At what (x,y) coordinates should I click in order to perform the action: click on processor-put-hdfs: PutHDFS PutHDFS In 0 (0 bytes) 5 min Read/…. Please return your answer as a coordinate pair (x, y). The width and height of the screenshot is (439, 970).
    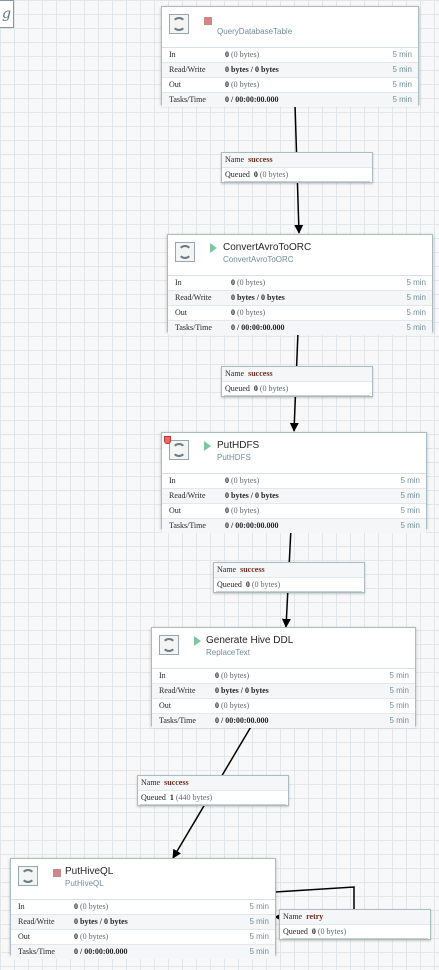
    Looking at the image, I should click on (294, 482).